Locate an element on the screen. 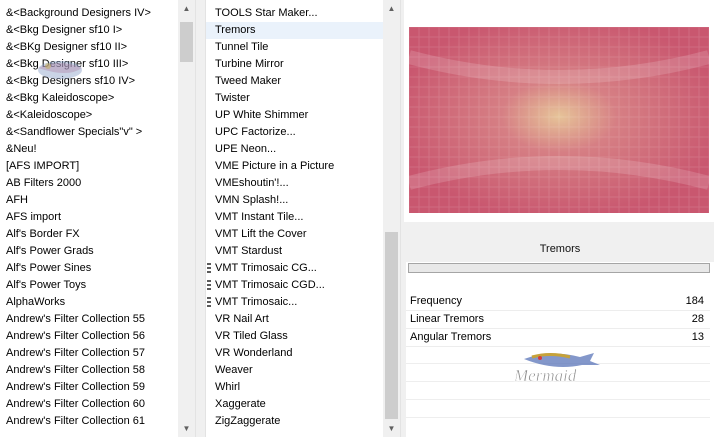 This screenshot has width=714, height=437. category-item: Alf's Power Grads is located at coordinates (89, 251).